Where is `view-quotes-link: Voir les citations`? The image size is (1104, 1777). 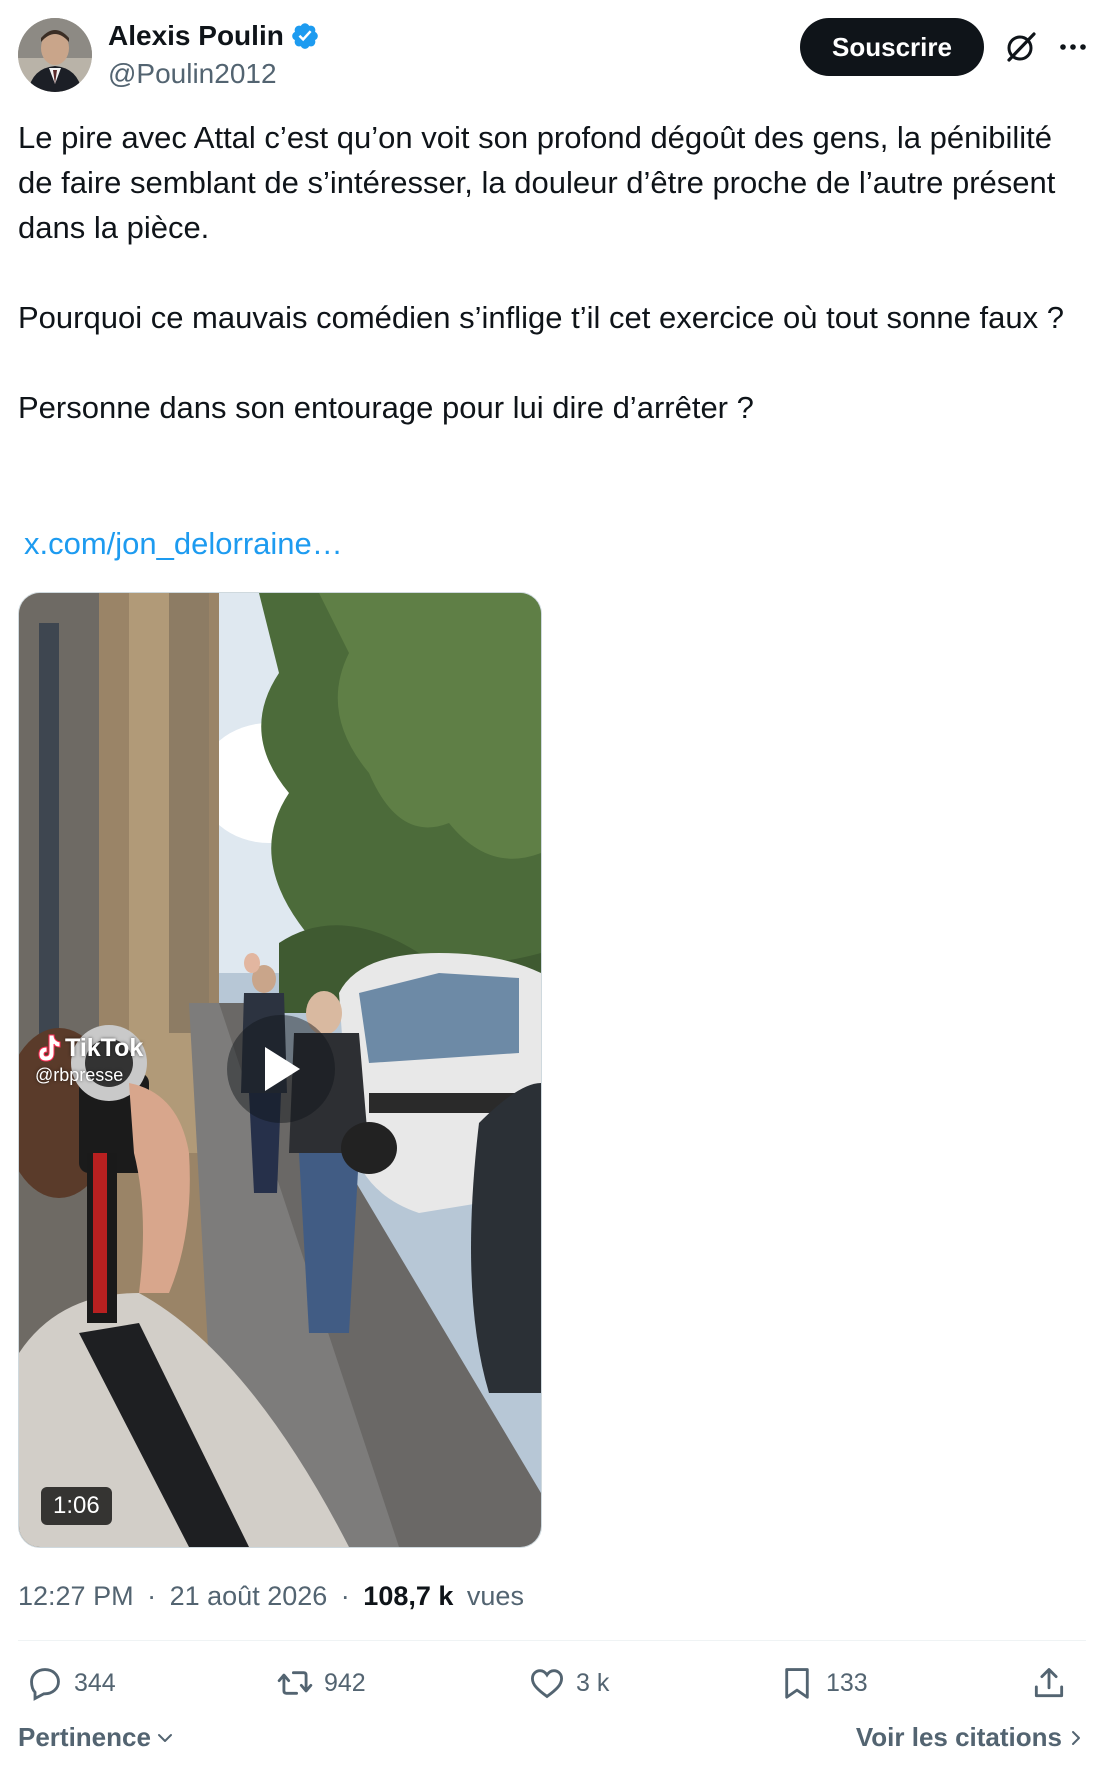
view-quotes-link: Voir les citations is located at coordinates (971, 1737).